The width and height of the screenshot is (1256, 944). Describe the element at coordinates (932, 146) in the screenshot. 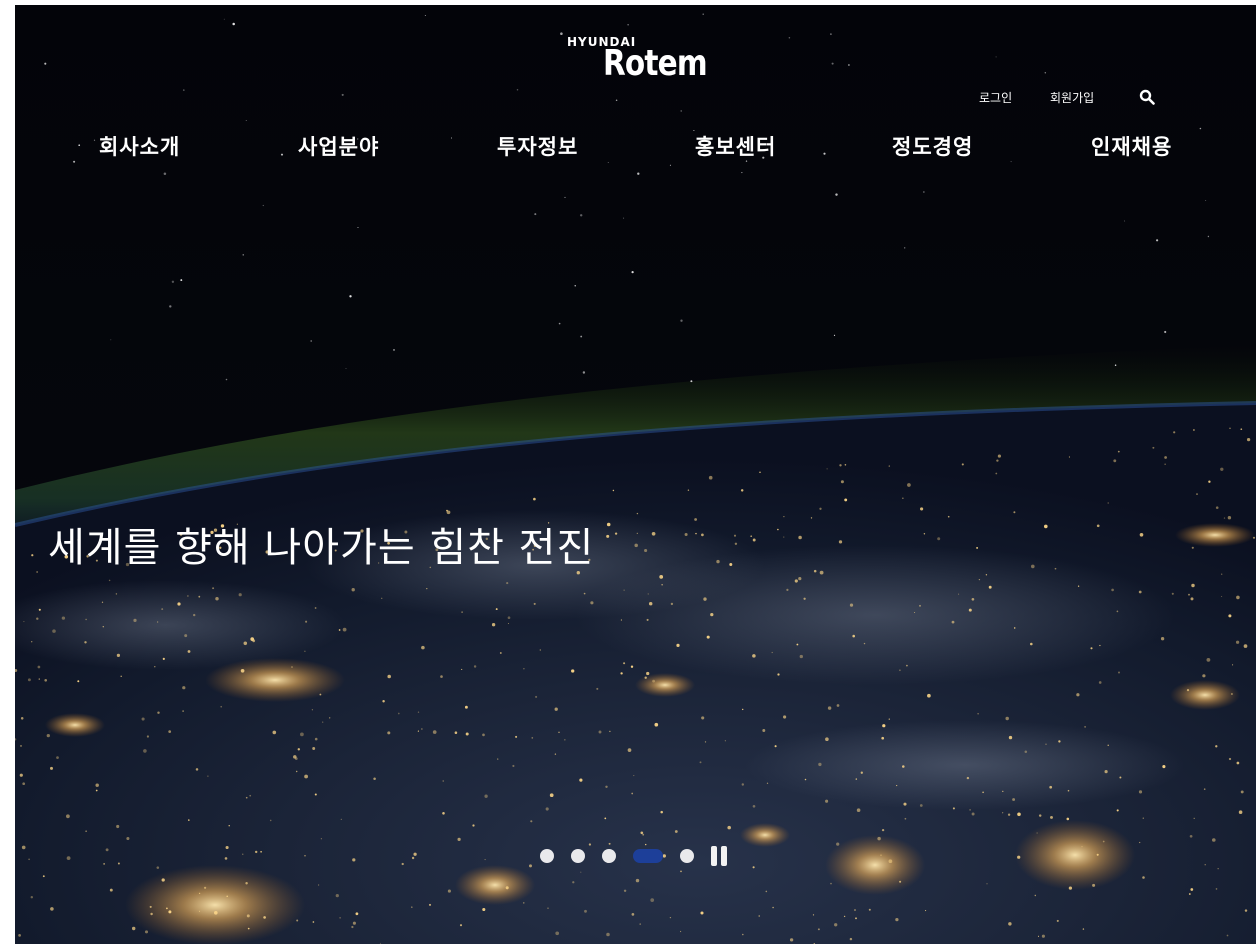

I see `nav-ethics: 정도경영` at that location.